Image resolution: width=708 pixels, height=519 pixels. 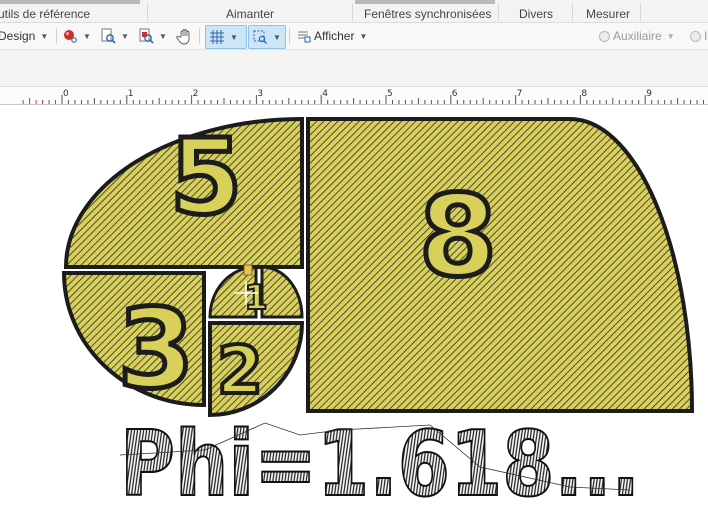 I want to click on ruler-tick-label: 1, so click(x=131, y=94).